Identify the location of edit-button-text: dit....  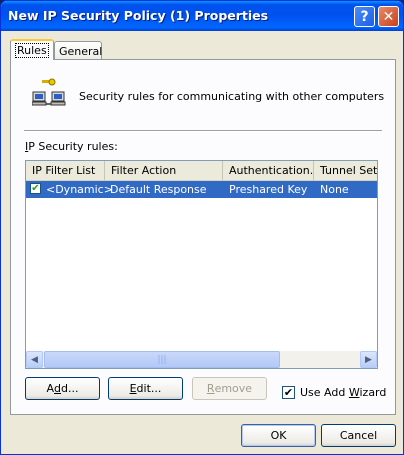
(149, 388).